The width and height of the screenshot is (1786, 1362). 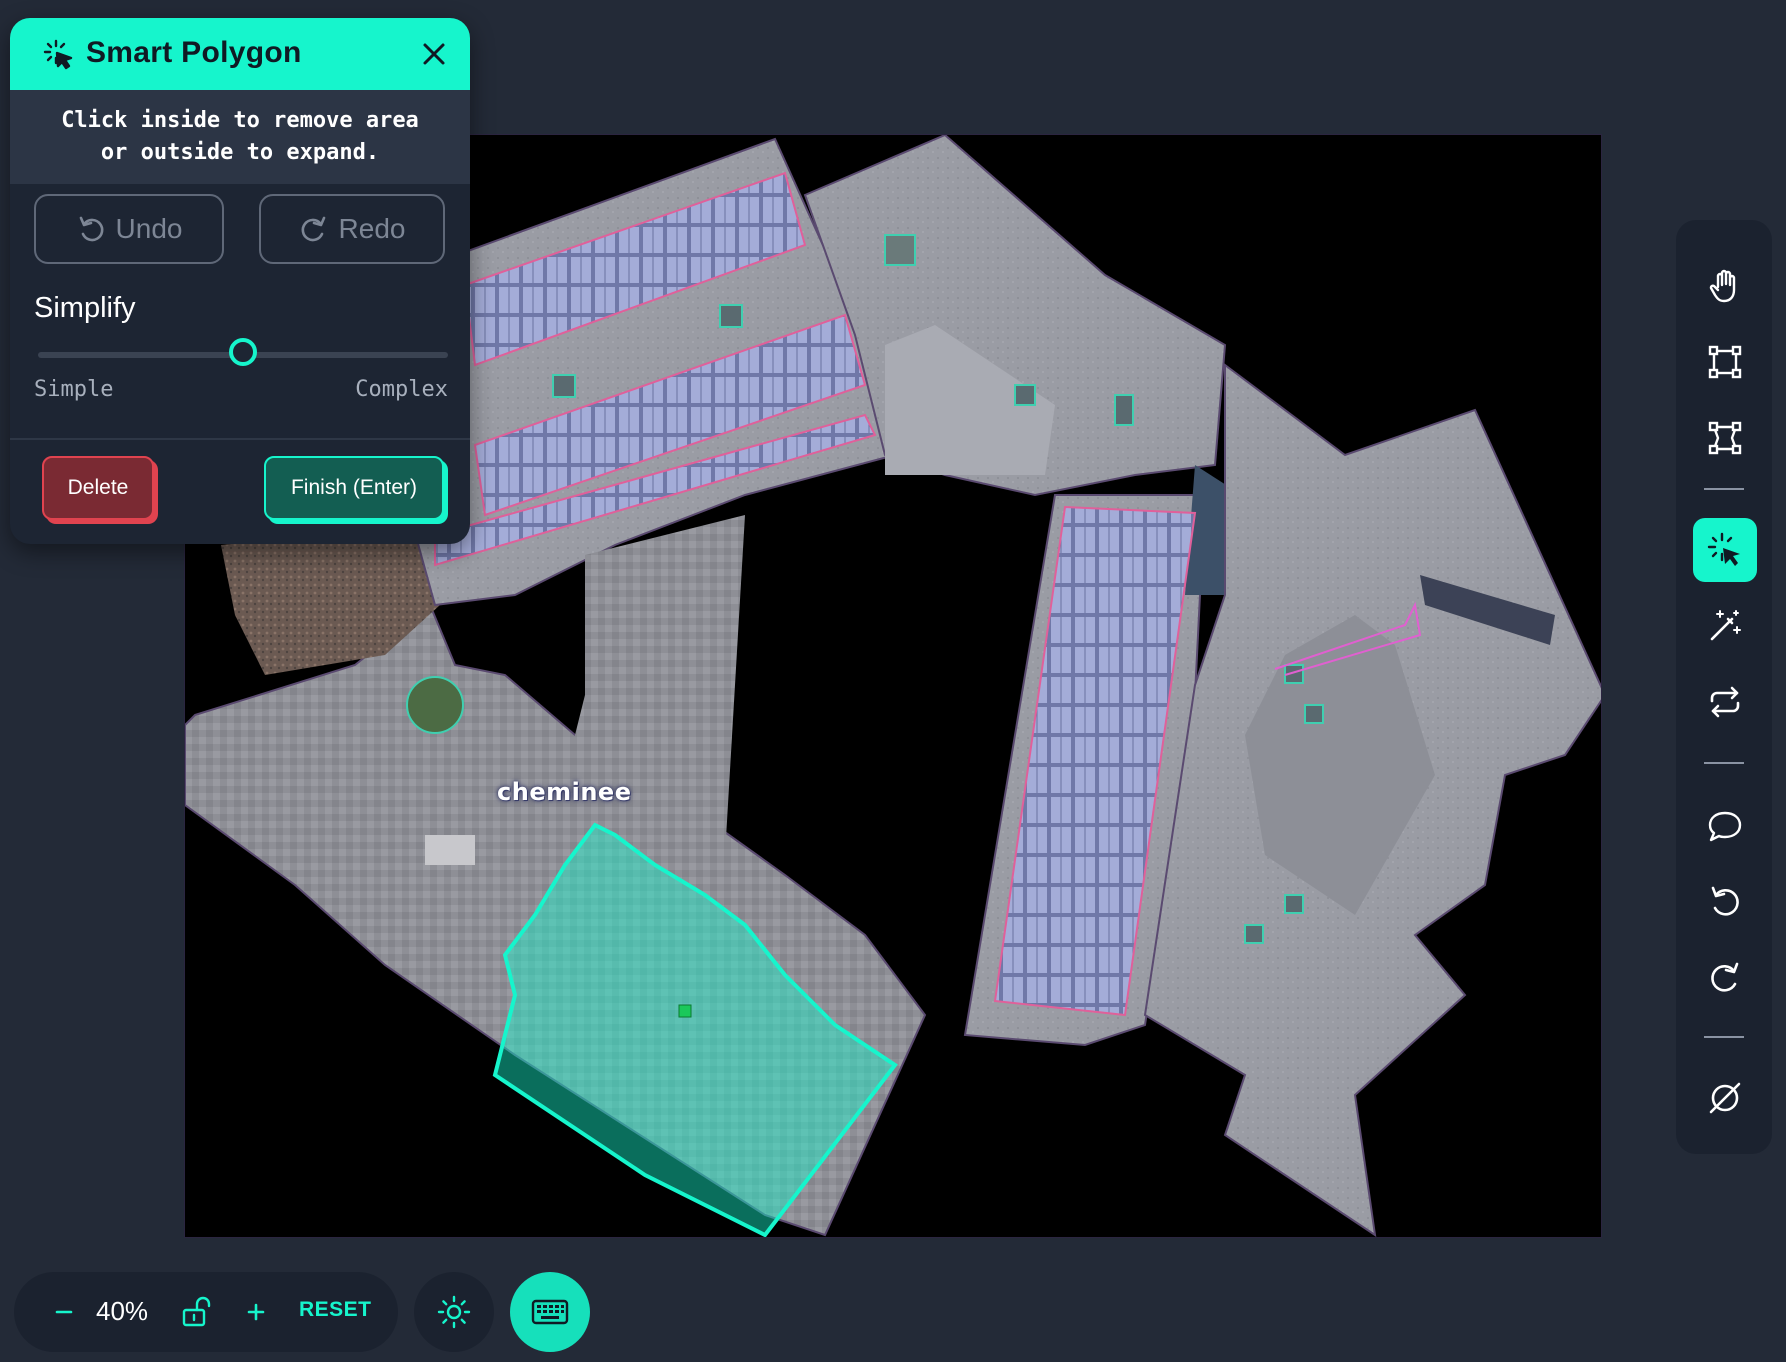 I want to click on zoom-value: 40%, so click(x=122, y=1311).